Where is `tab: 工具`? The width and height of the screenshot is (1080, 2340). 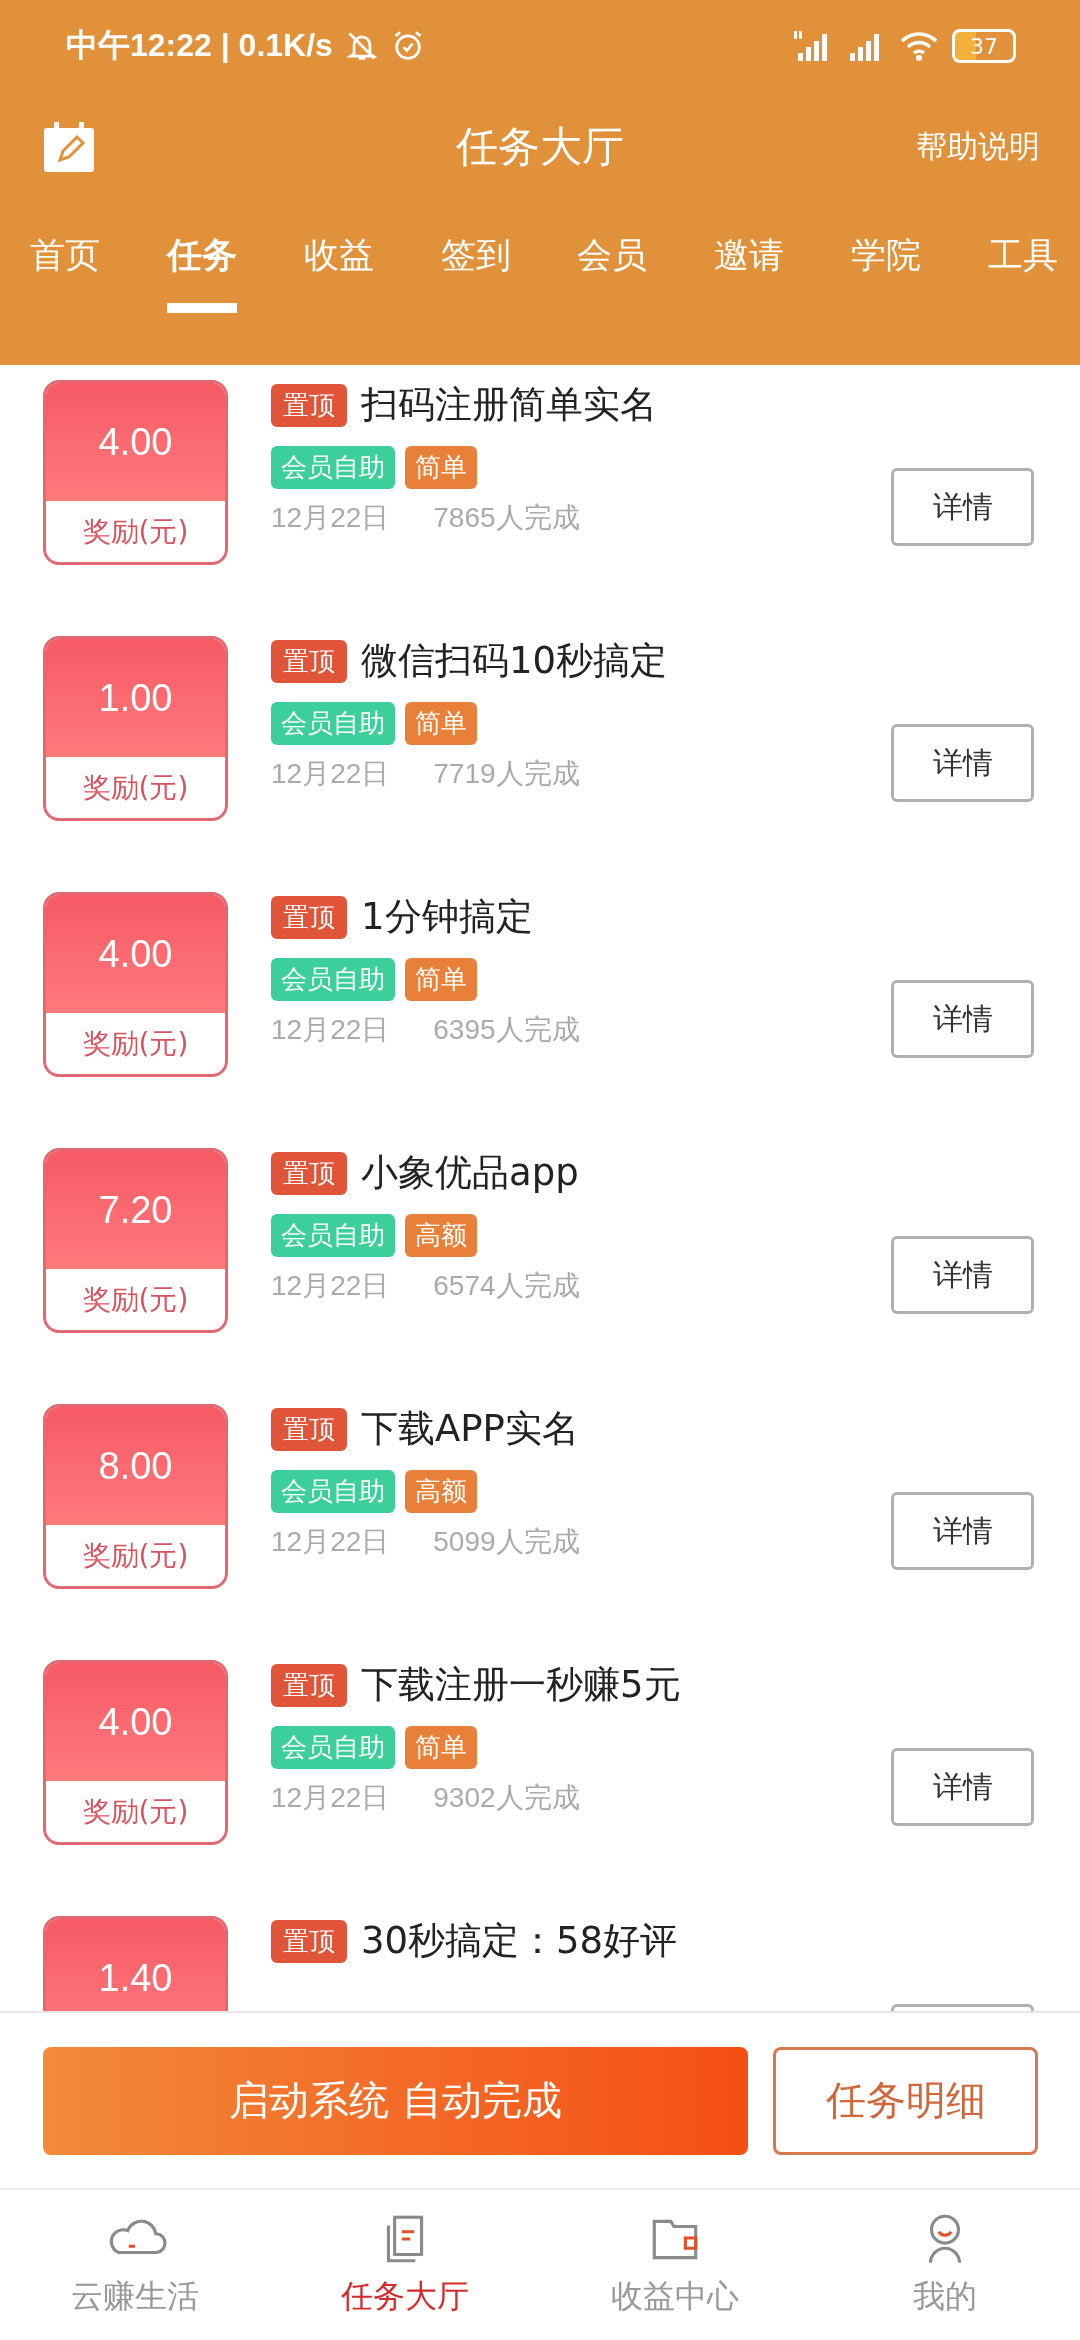
tab: 工具 is located at coordinates (1022, 272).